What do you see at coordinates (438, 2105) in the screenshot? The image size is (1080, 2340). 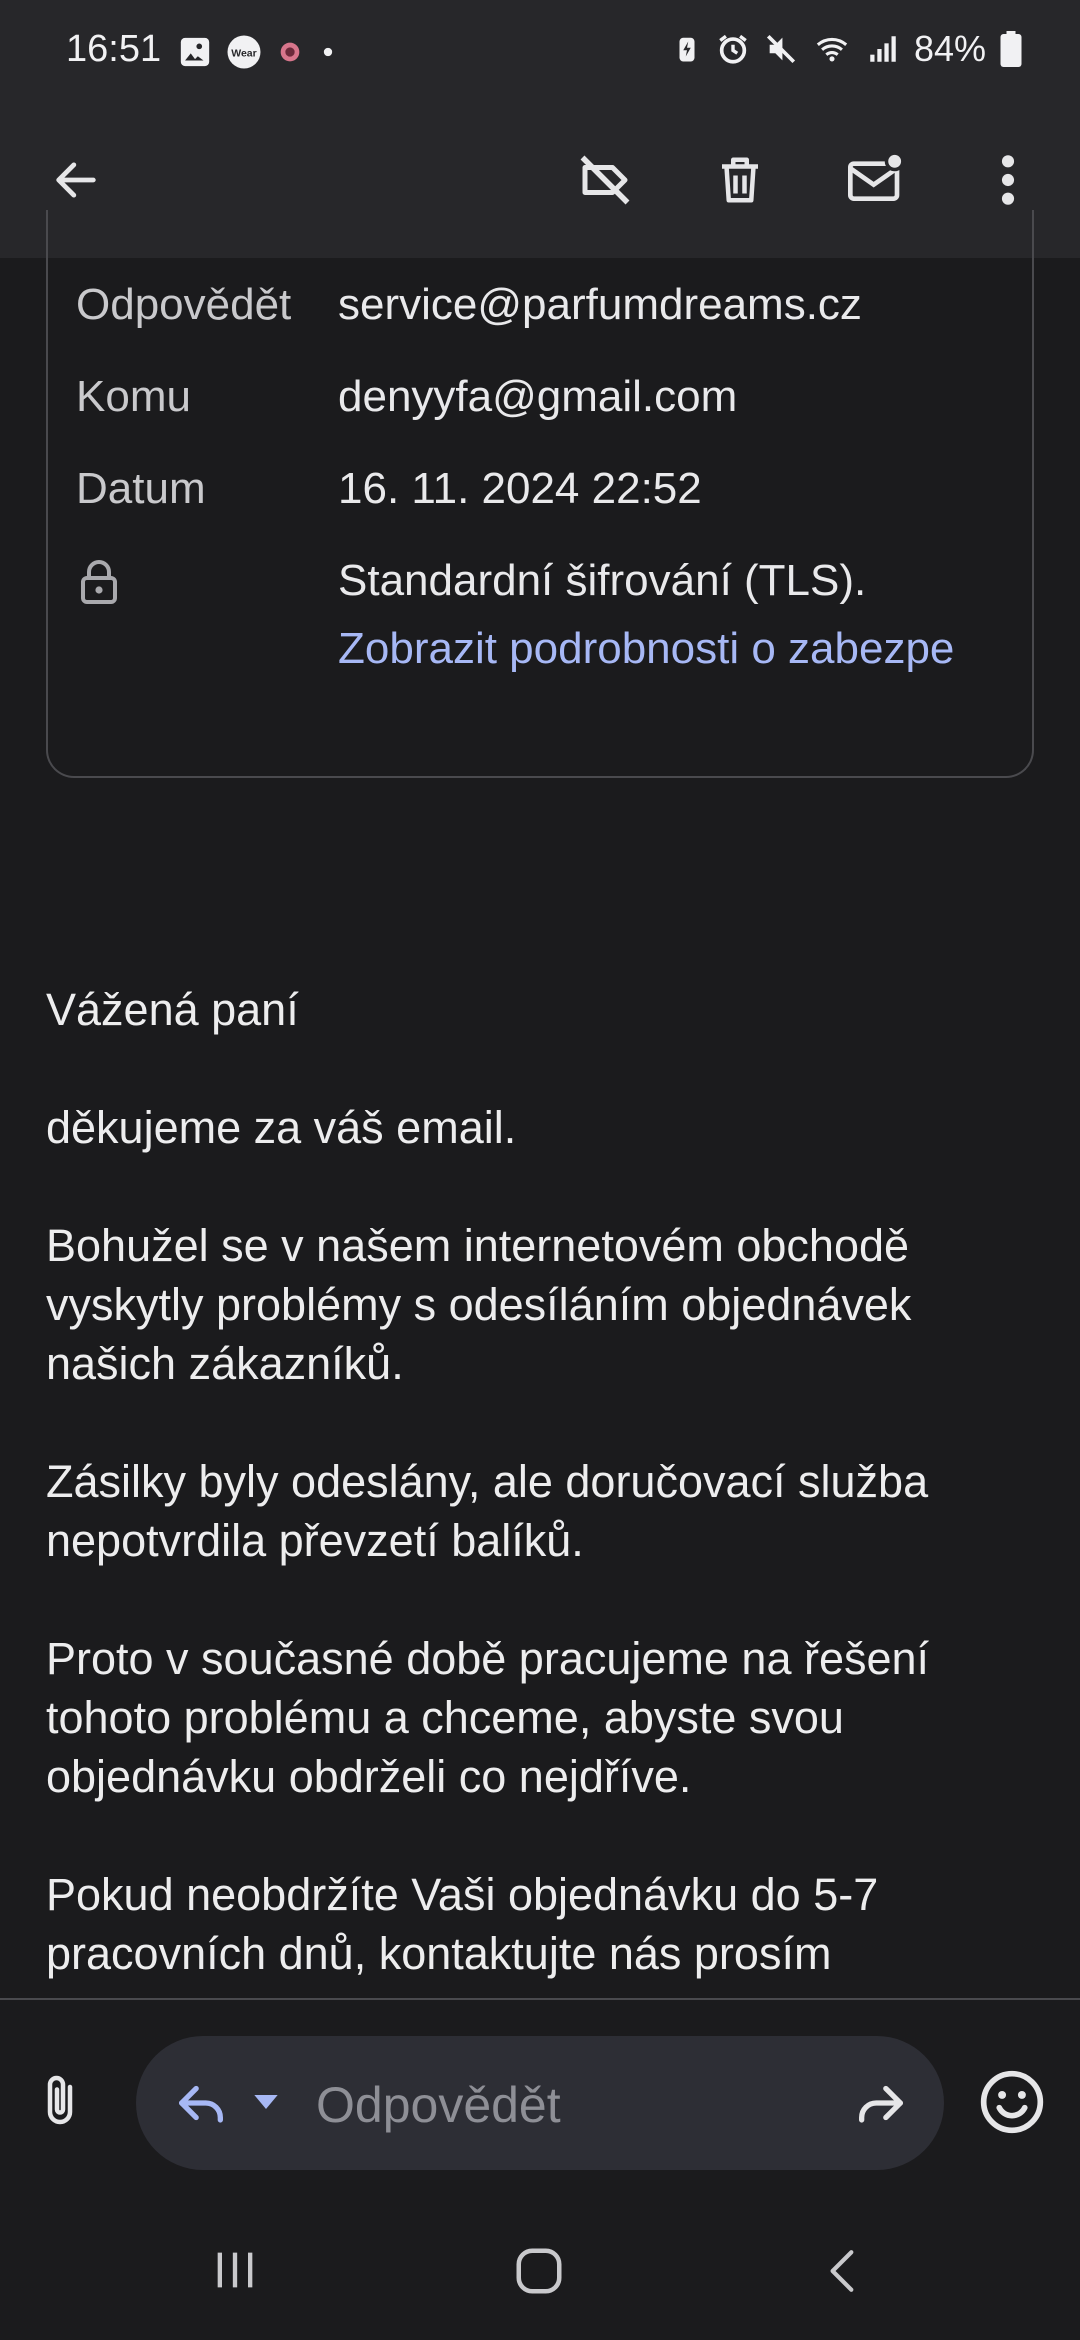 I see `reply-placeholder: Odpovědět` at bounding box center [438, 2105].